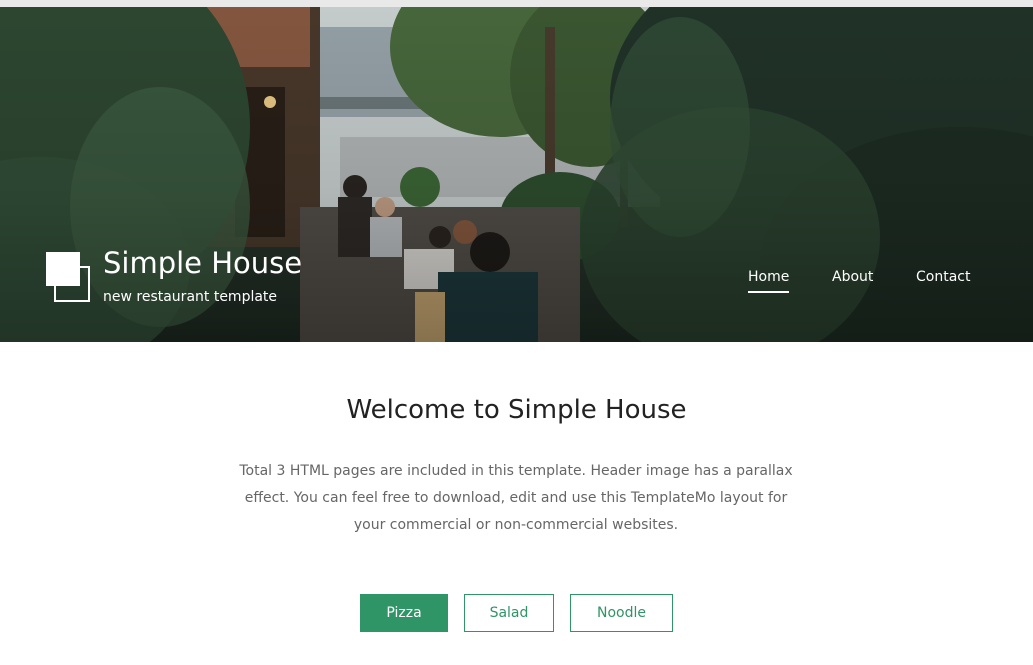 Image resolution: width=1033 pixels, height=665 pixels. Describe the element at coordinates (769, 281) in the screenshot. I see `nav-link-home: Home` at that location.